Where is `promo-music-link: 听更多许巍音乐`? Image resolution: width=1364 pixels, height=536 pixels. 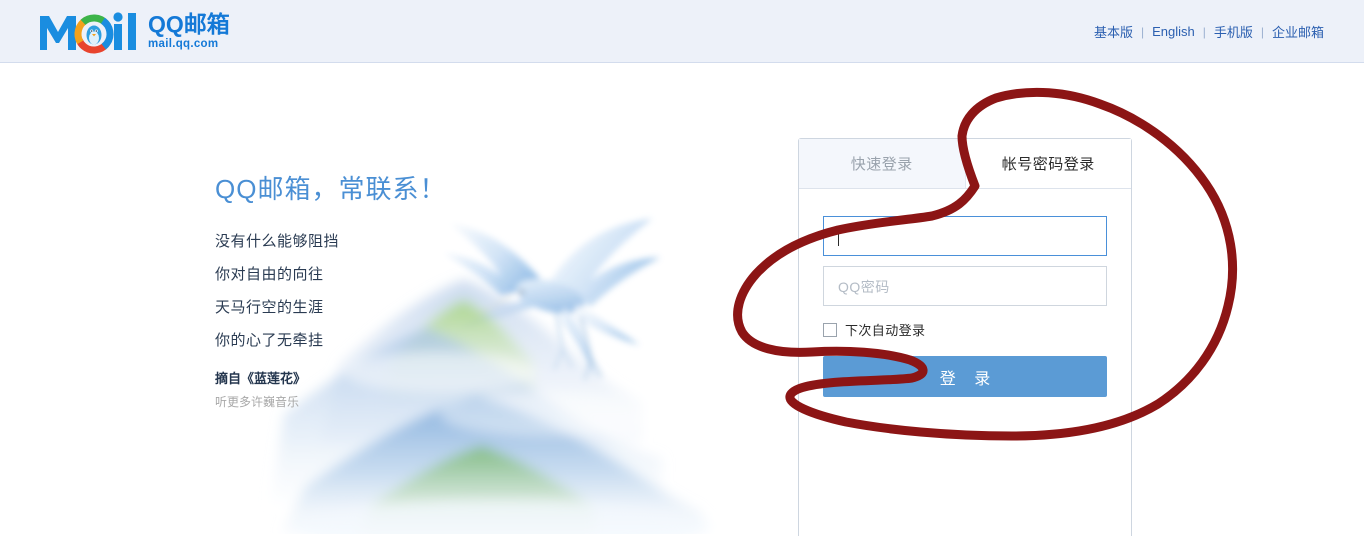
promo-music-link: 听更多许巍音乐 is located at coordinates (257, 401).